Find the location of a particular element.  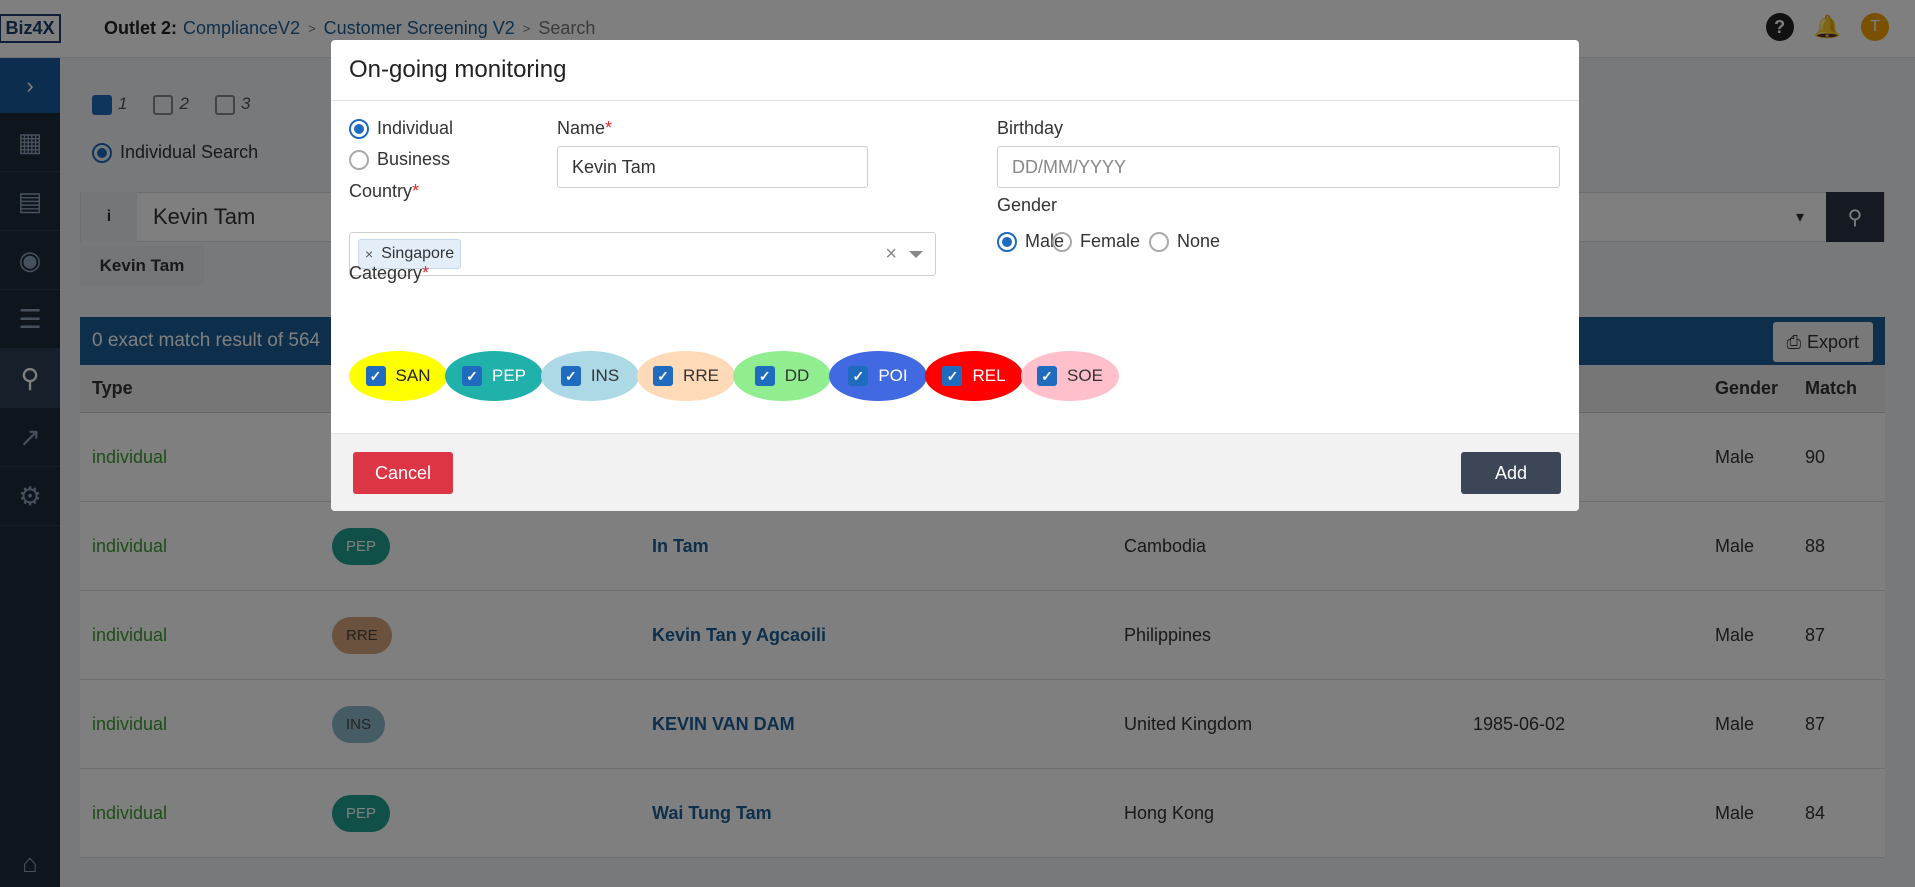

radio-none-label: None is located at coordinates (1199, 241).